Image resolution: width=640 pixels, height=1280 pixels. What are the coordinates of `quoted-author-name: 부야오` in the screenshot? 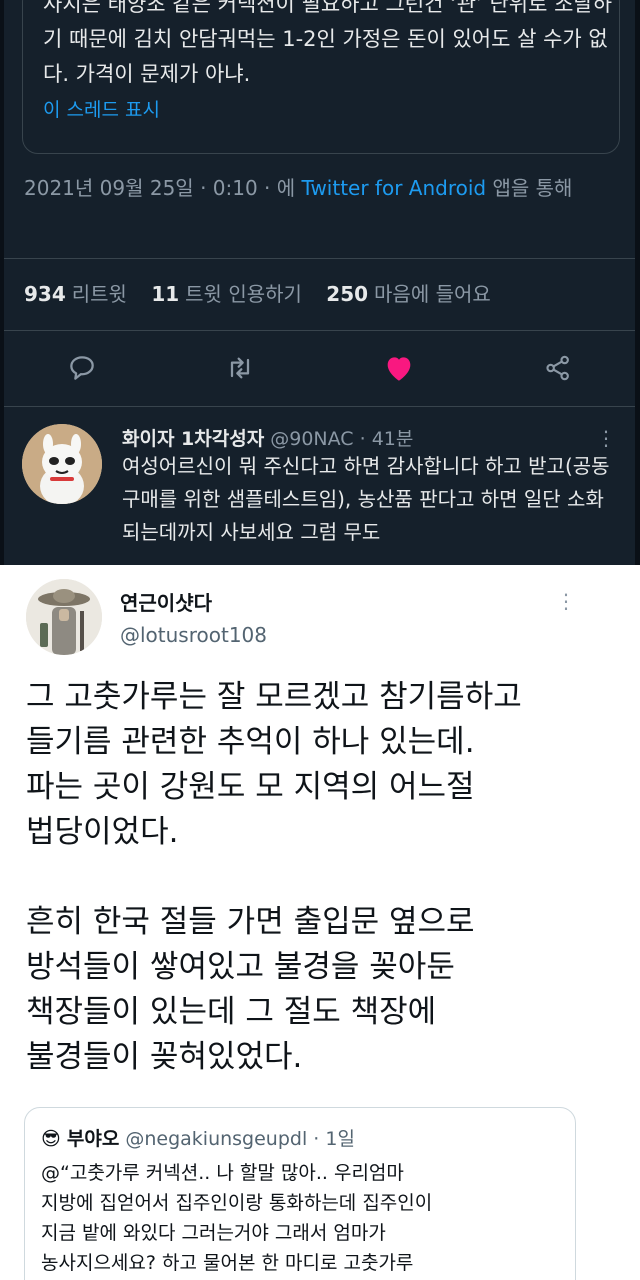 It's located at (93, 1139).